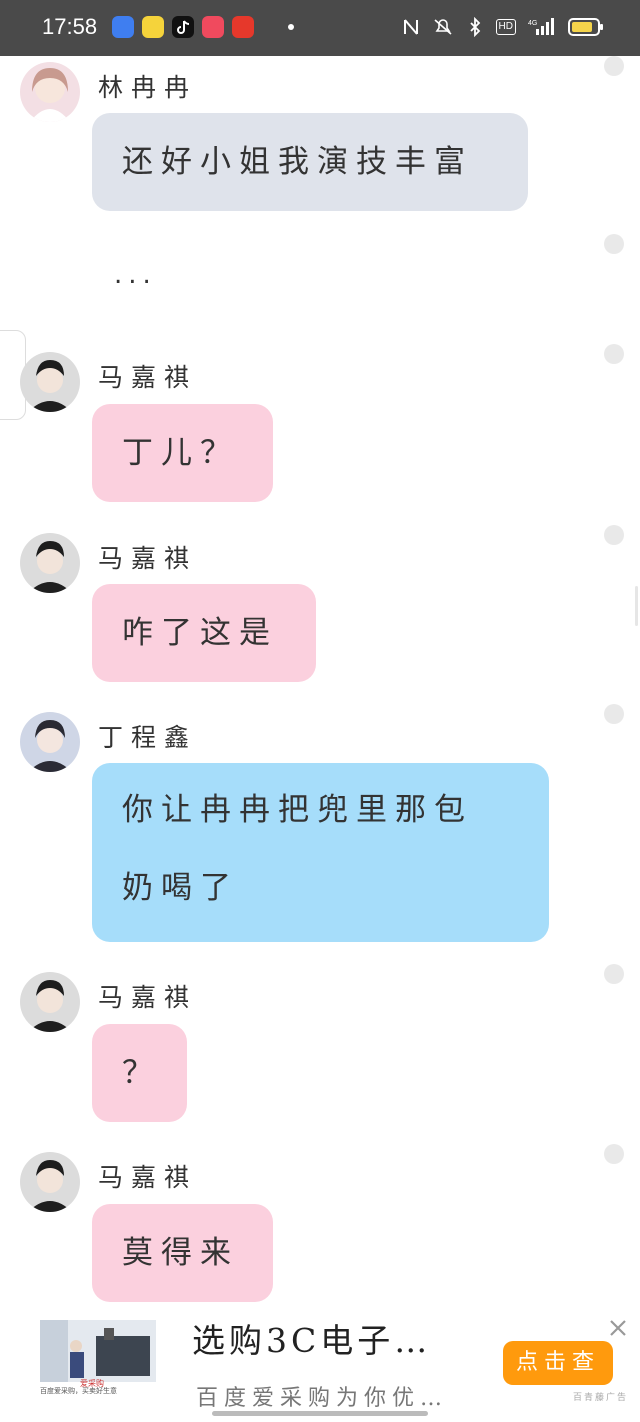 The image size is (640, 1422). What do you see at coordinates (474, 27) in the screenshot?
I see `bluetooth-icon` at bounding box center [474, 27].